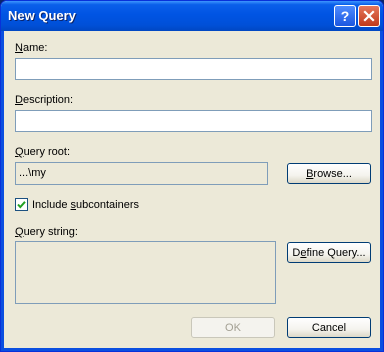  I want to click on help-icon: ?, so click(345, 16).